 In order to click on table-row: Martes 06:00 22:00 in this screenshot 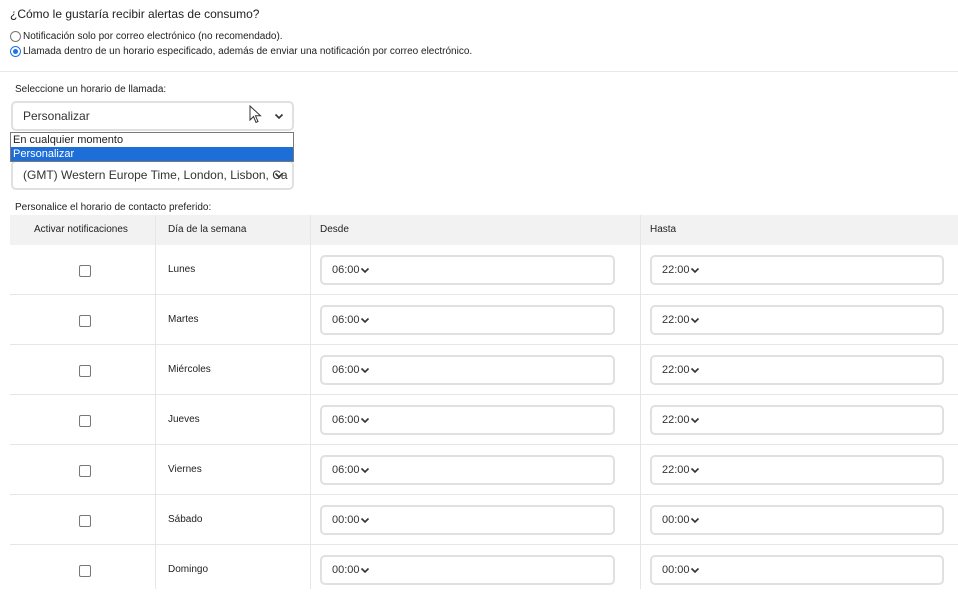, I will do `click(484, 320)`.